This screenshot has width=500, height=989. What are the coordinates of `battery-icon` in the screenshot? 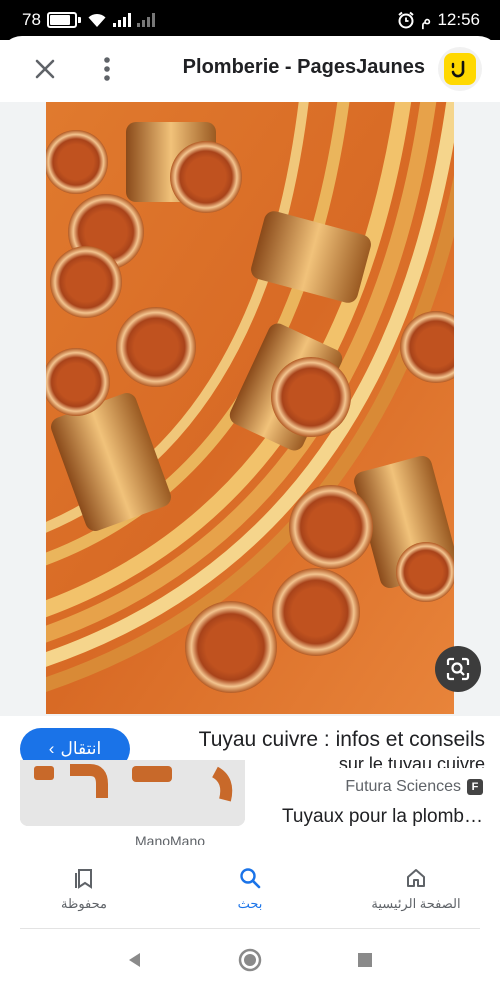 It's located at (63, 20).